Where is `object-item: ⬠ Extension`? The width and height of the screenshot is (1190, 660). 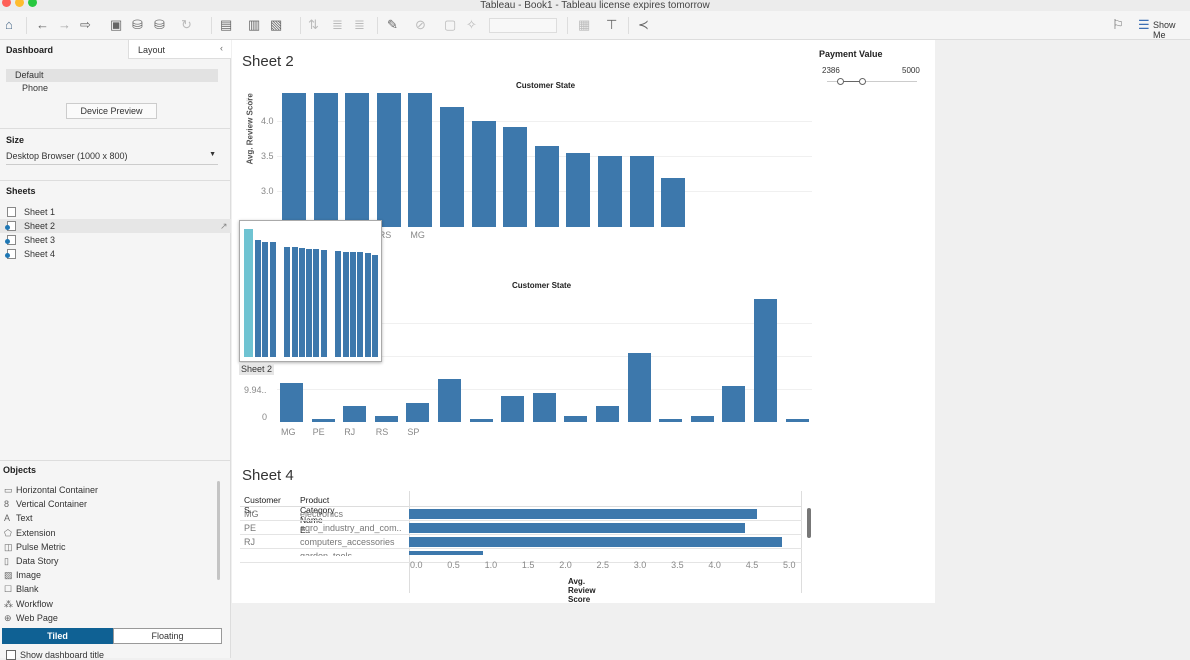
object-item: ⬠ Extension is located at coordinates (30, 533).